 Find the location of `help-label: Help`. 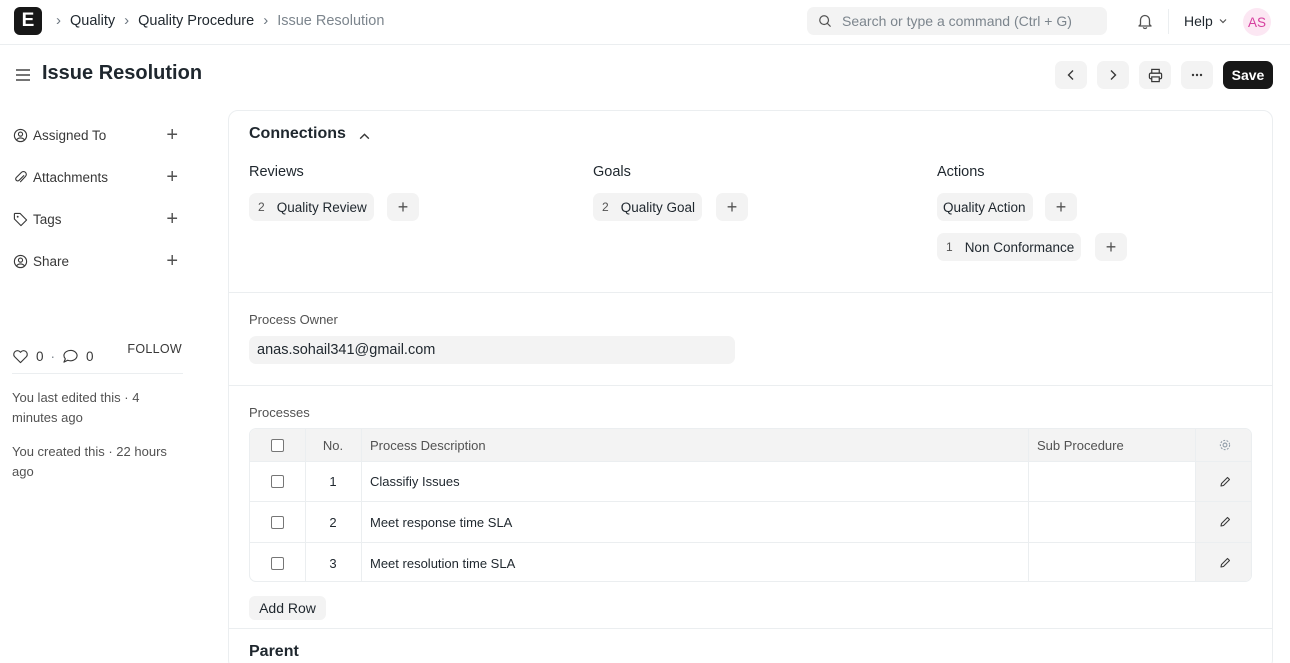

help-label: Help is located at coordinates (1198, 21).